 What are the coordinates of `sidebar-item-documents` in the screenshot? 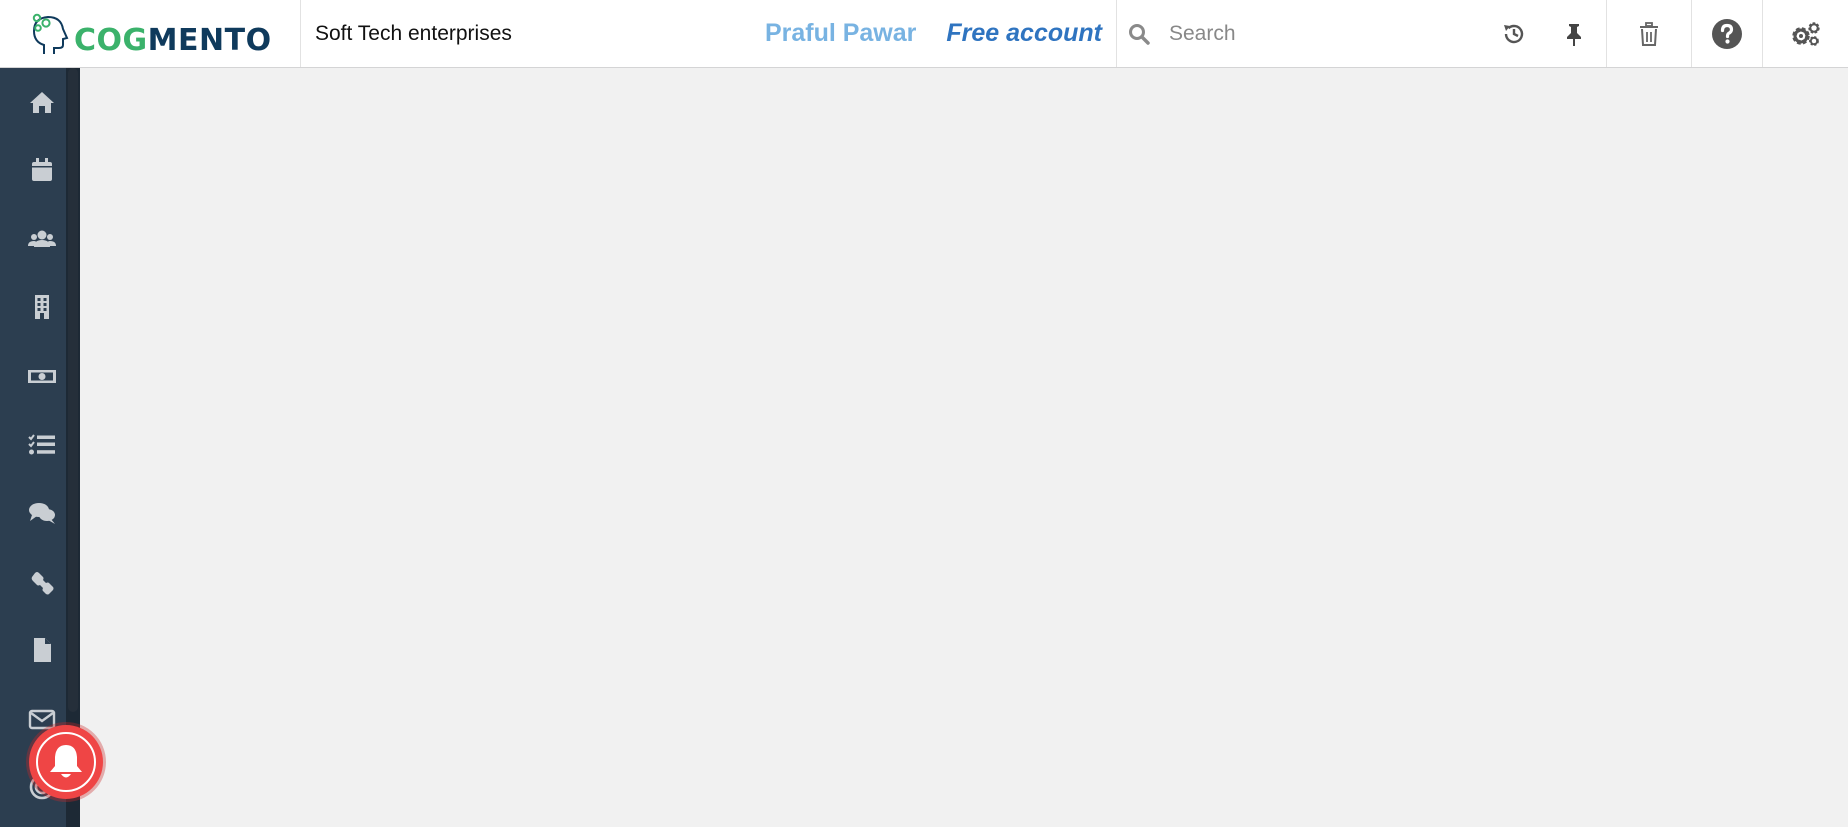 It's located at (42, 650).